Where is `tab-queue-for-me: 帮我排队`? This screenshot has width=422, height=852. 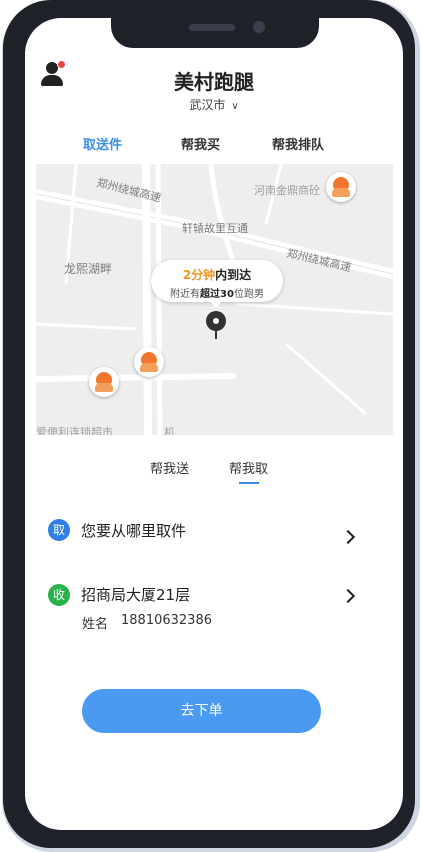
tab-queue-for-me: 帮我排队 is located at coordinates (298, 143).